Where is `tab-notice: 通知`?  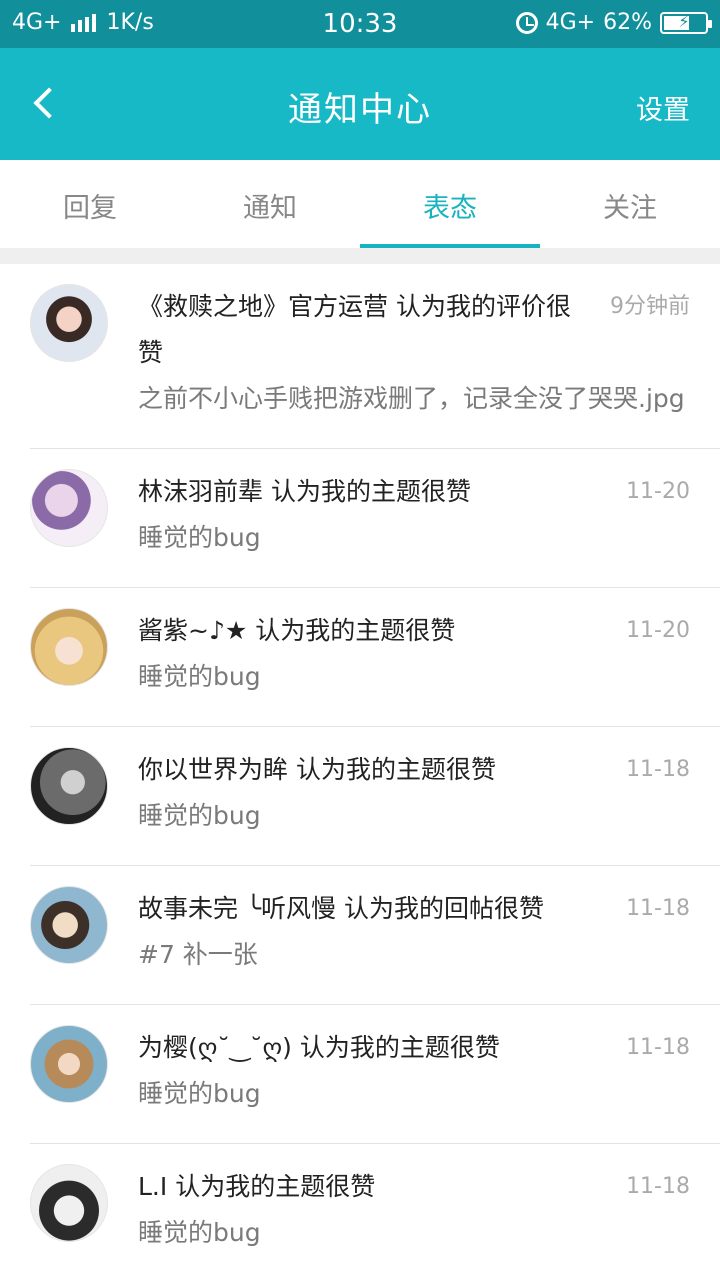 tab-notice: 通知 is located at coordinates (270, 204).